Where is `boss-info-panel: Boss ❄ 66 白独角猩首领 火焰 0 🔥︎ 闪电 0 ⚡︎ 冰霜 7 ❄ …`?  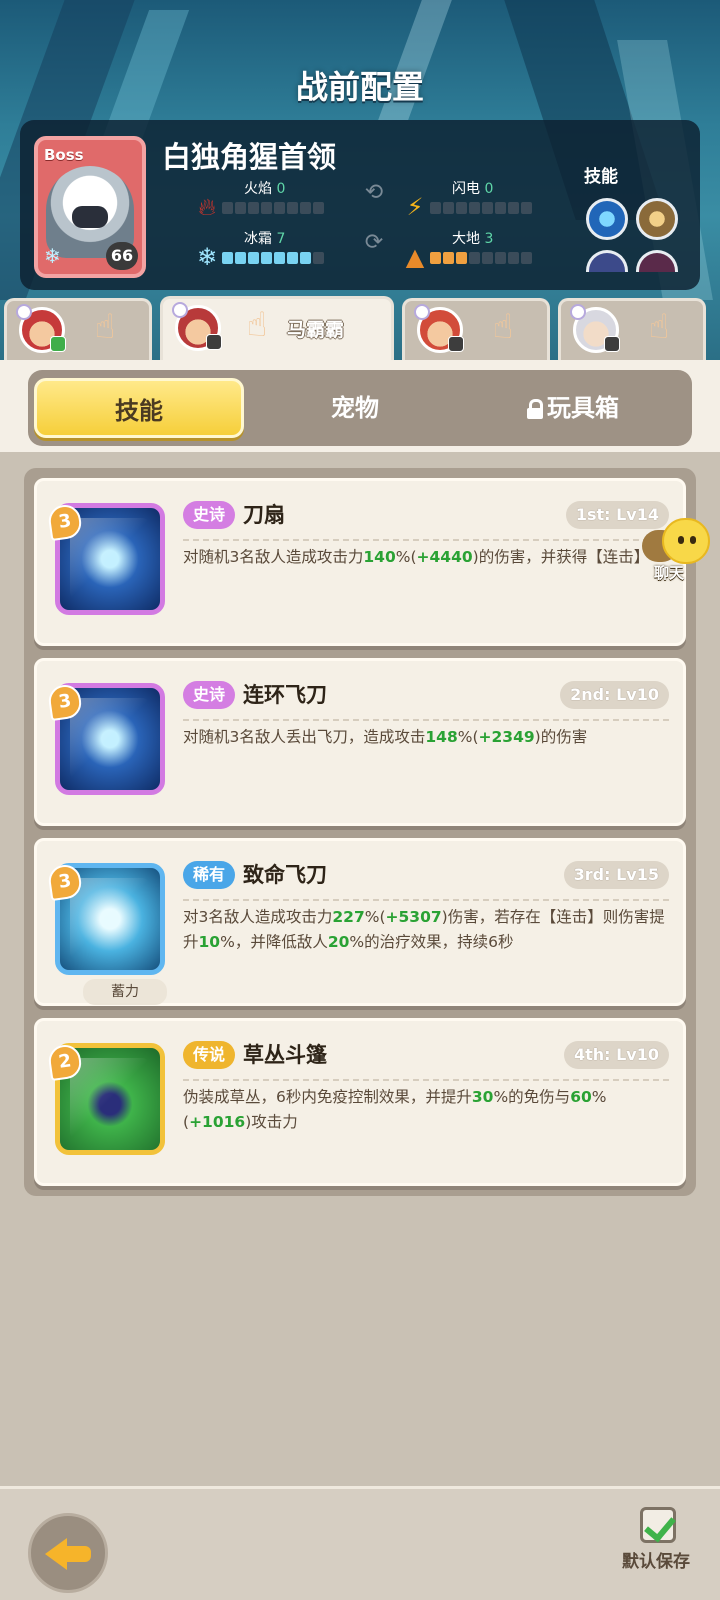 boss-info-panel: Boss ❄ 66 白独角猩首领 火焰 0 🔥︎ 闪电 0 ⚡︎ 冰霜 7 ❄ … is located at coordinates (360, 205).